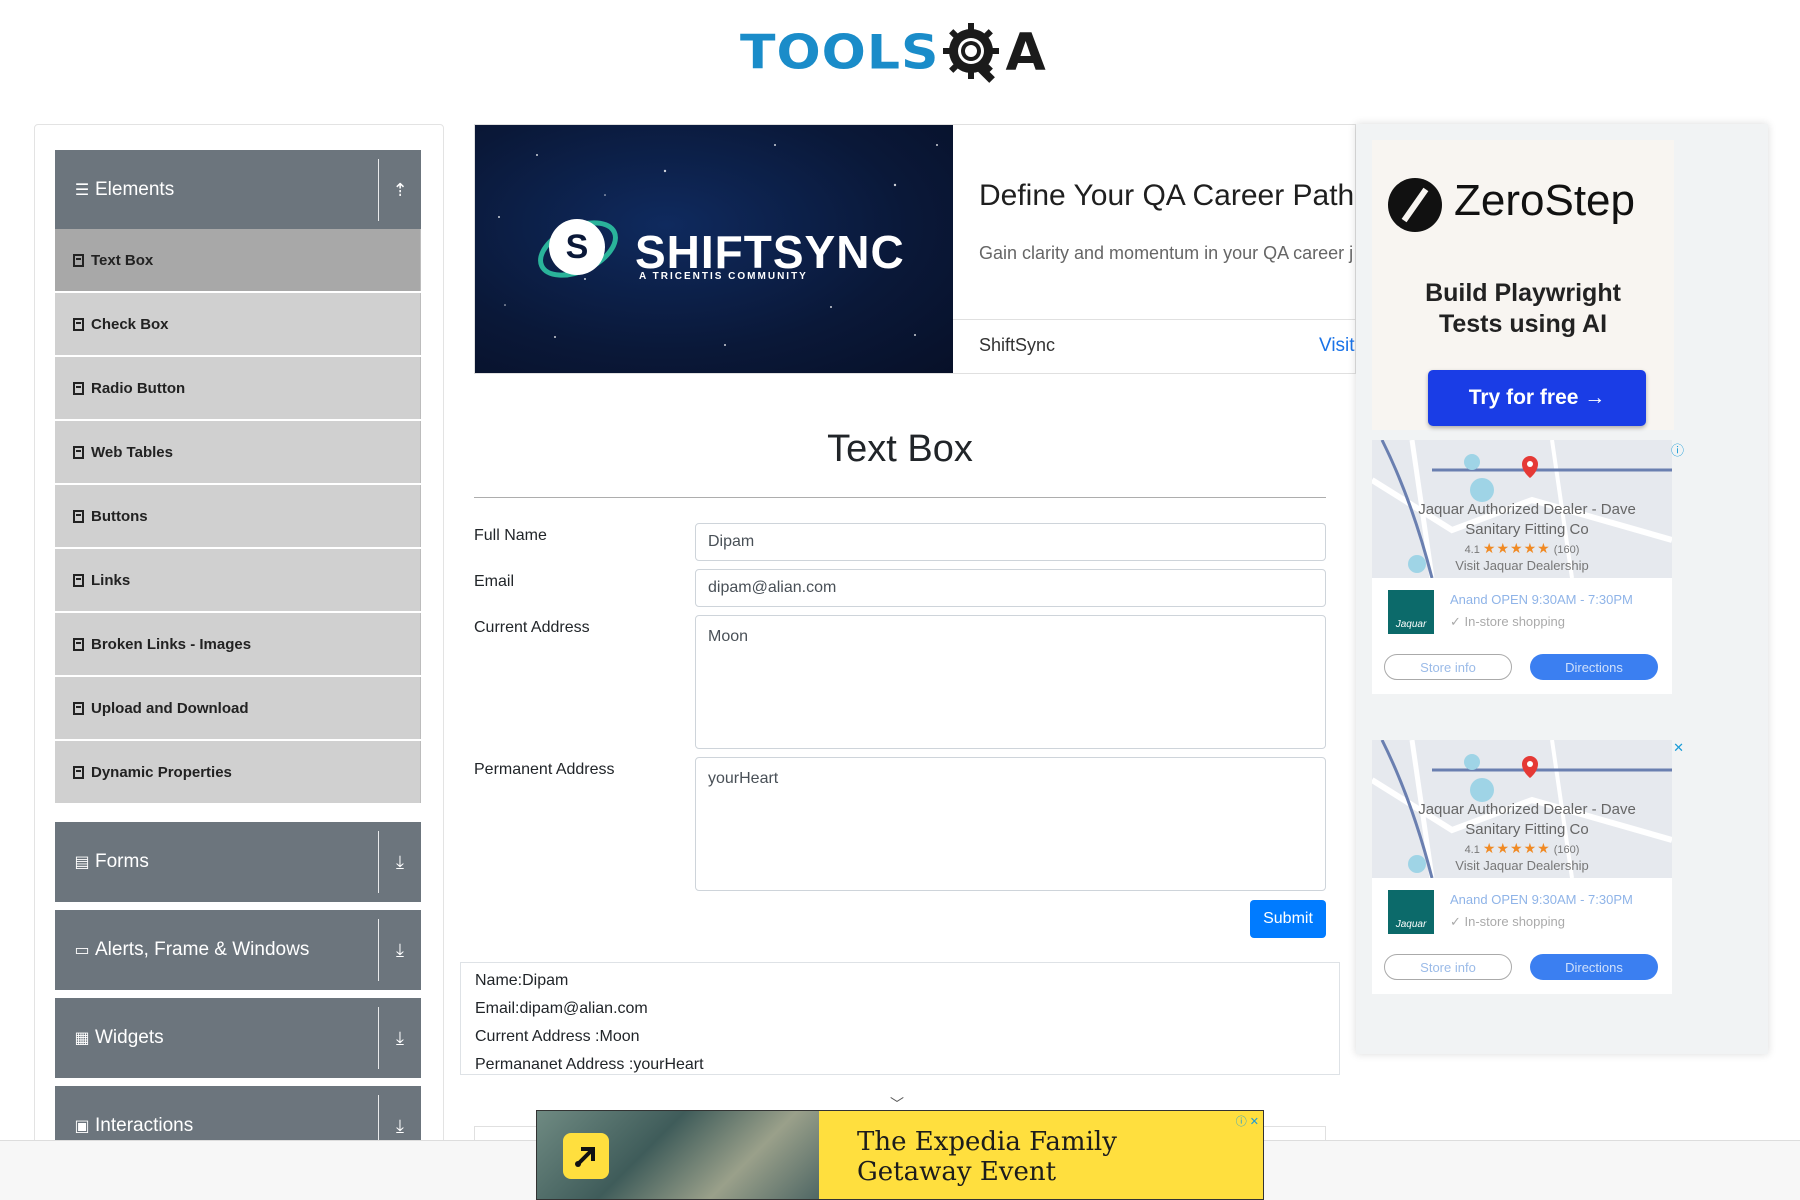  I want to click on group-header-interactions: ▣ Interactions ⤓, so click(238, 1114).